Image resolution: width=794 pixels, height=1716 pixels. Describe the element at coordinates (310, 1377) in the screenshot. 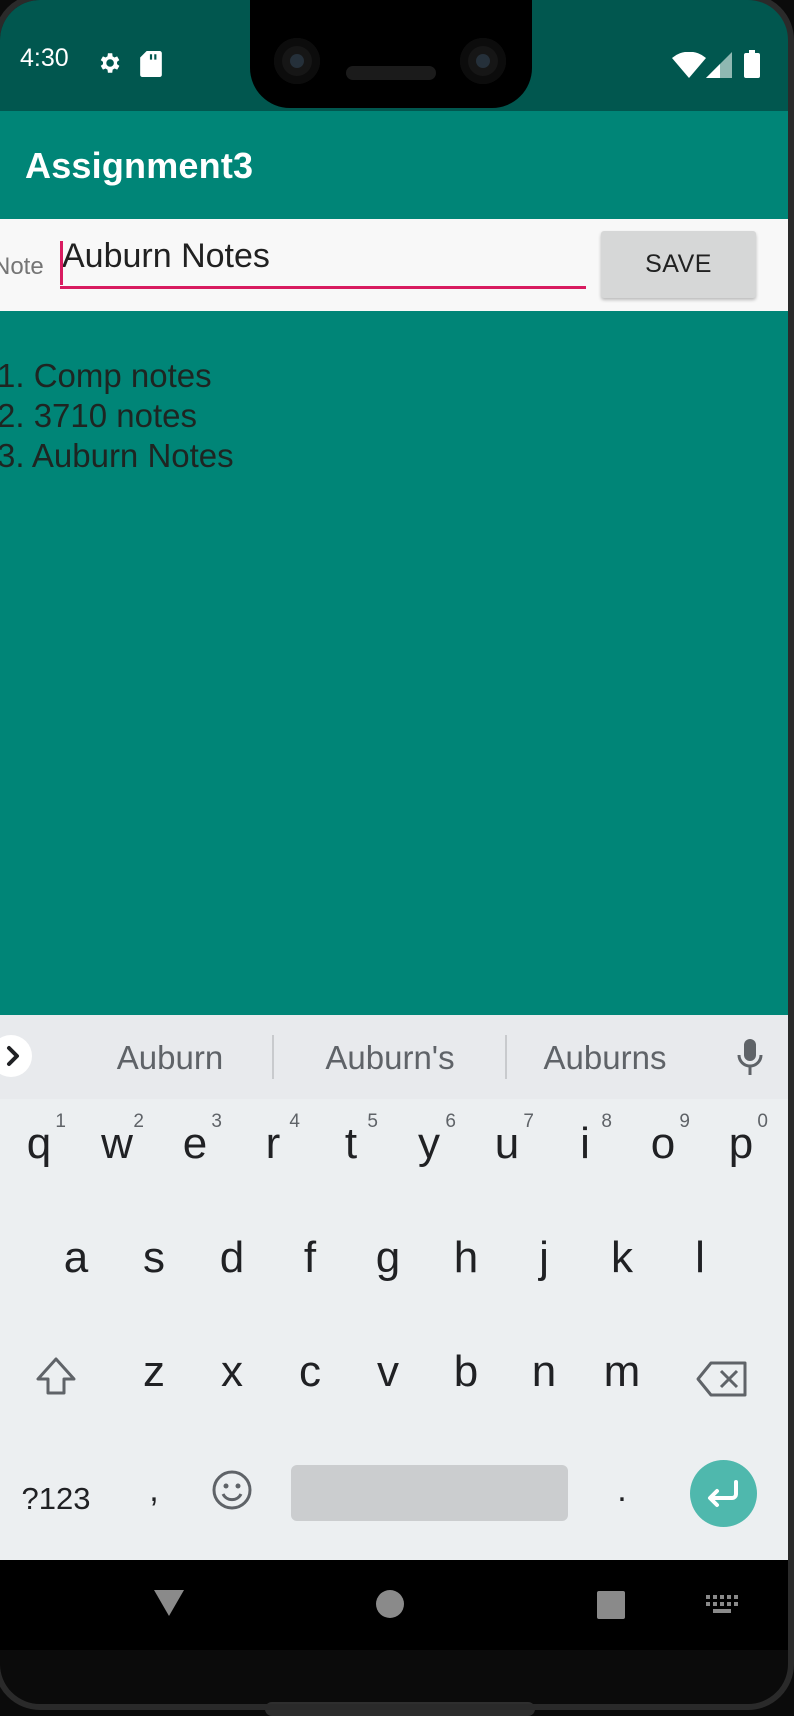

I see `key-c: c` at that location.